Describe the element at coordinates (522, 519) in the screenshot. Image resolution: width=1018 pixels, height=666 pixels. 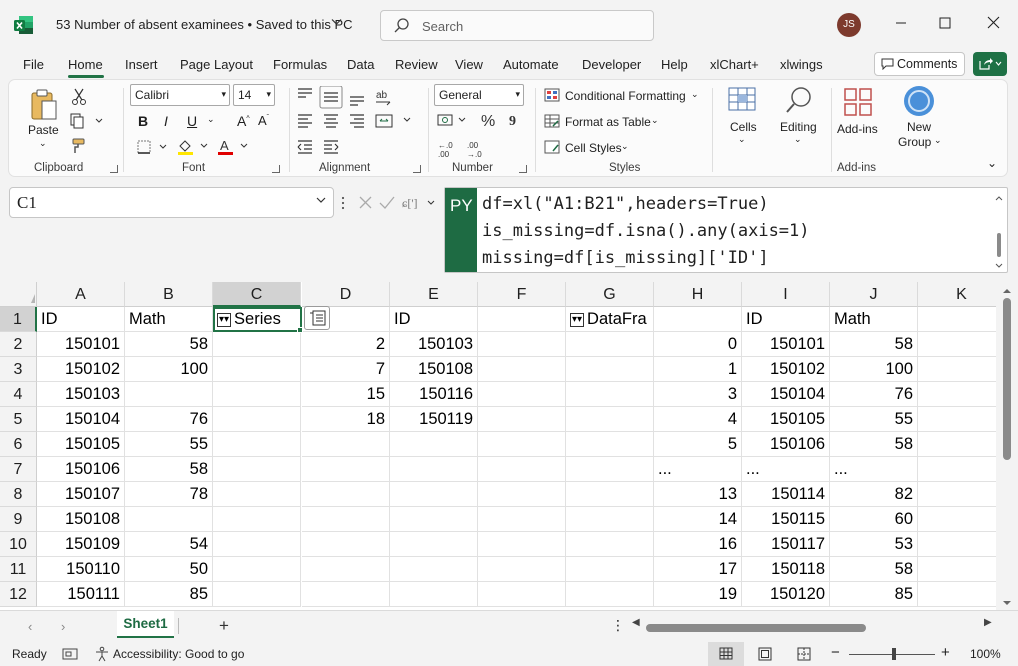
I see `cell-f9` at that location.